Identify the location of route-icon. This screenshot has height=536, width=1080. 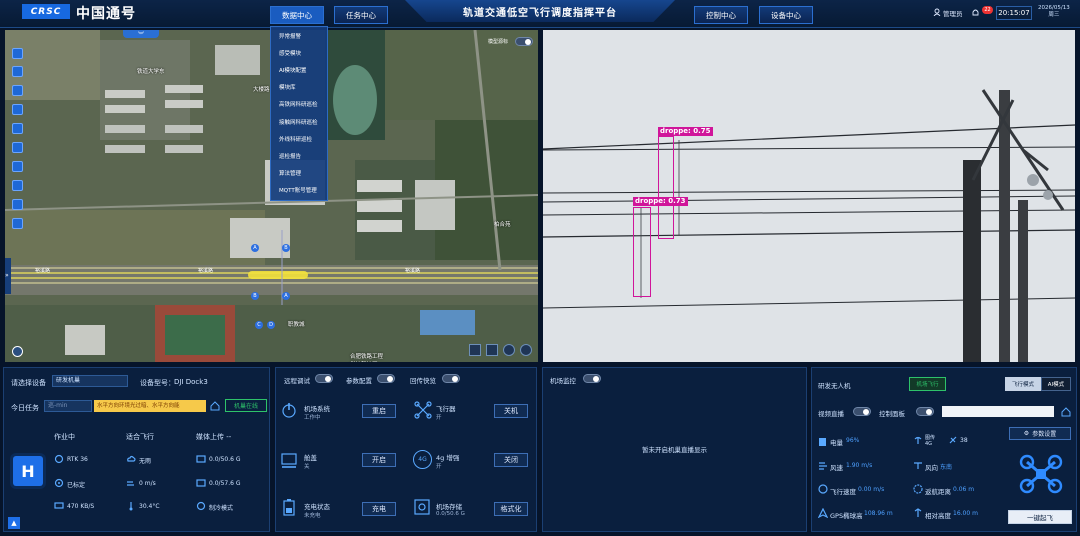
(17, 147).